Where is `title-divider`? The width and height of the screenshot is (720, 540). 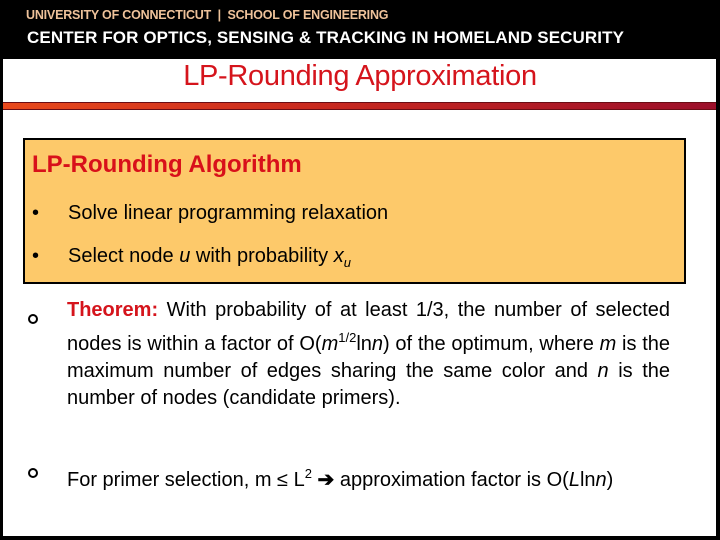 title-divider is located at coordinates (359, 106).